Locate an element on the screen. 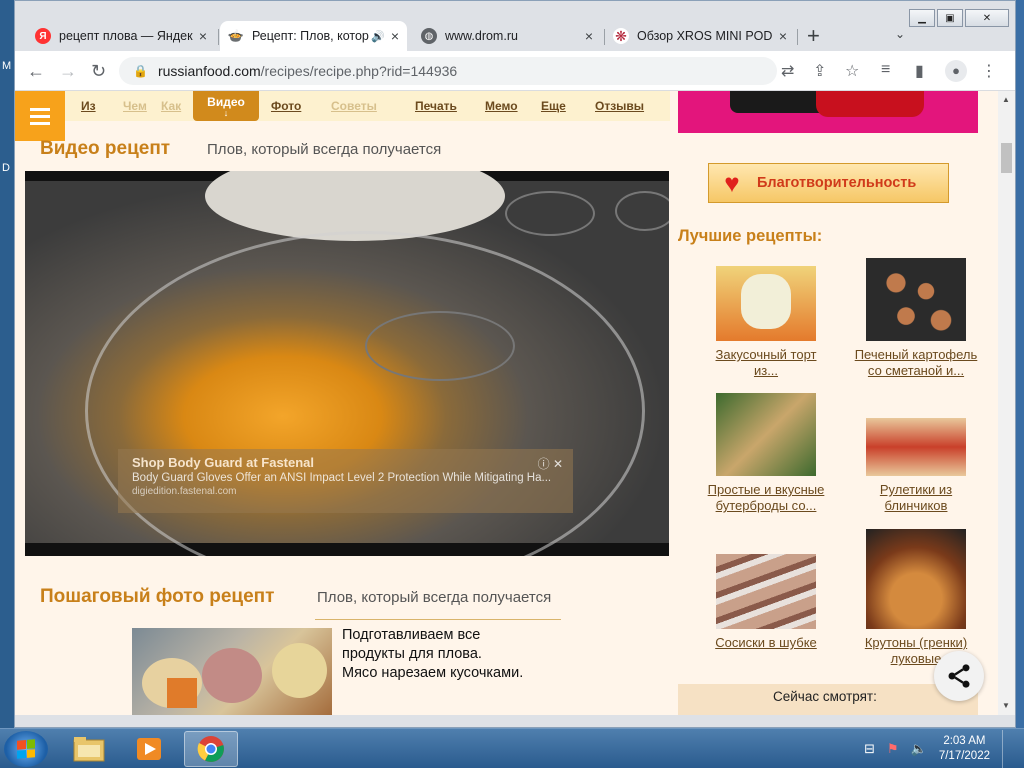  forward-icon: → is located at coordinates (68, 71).